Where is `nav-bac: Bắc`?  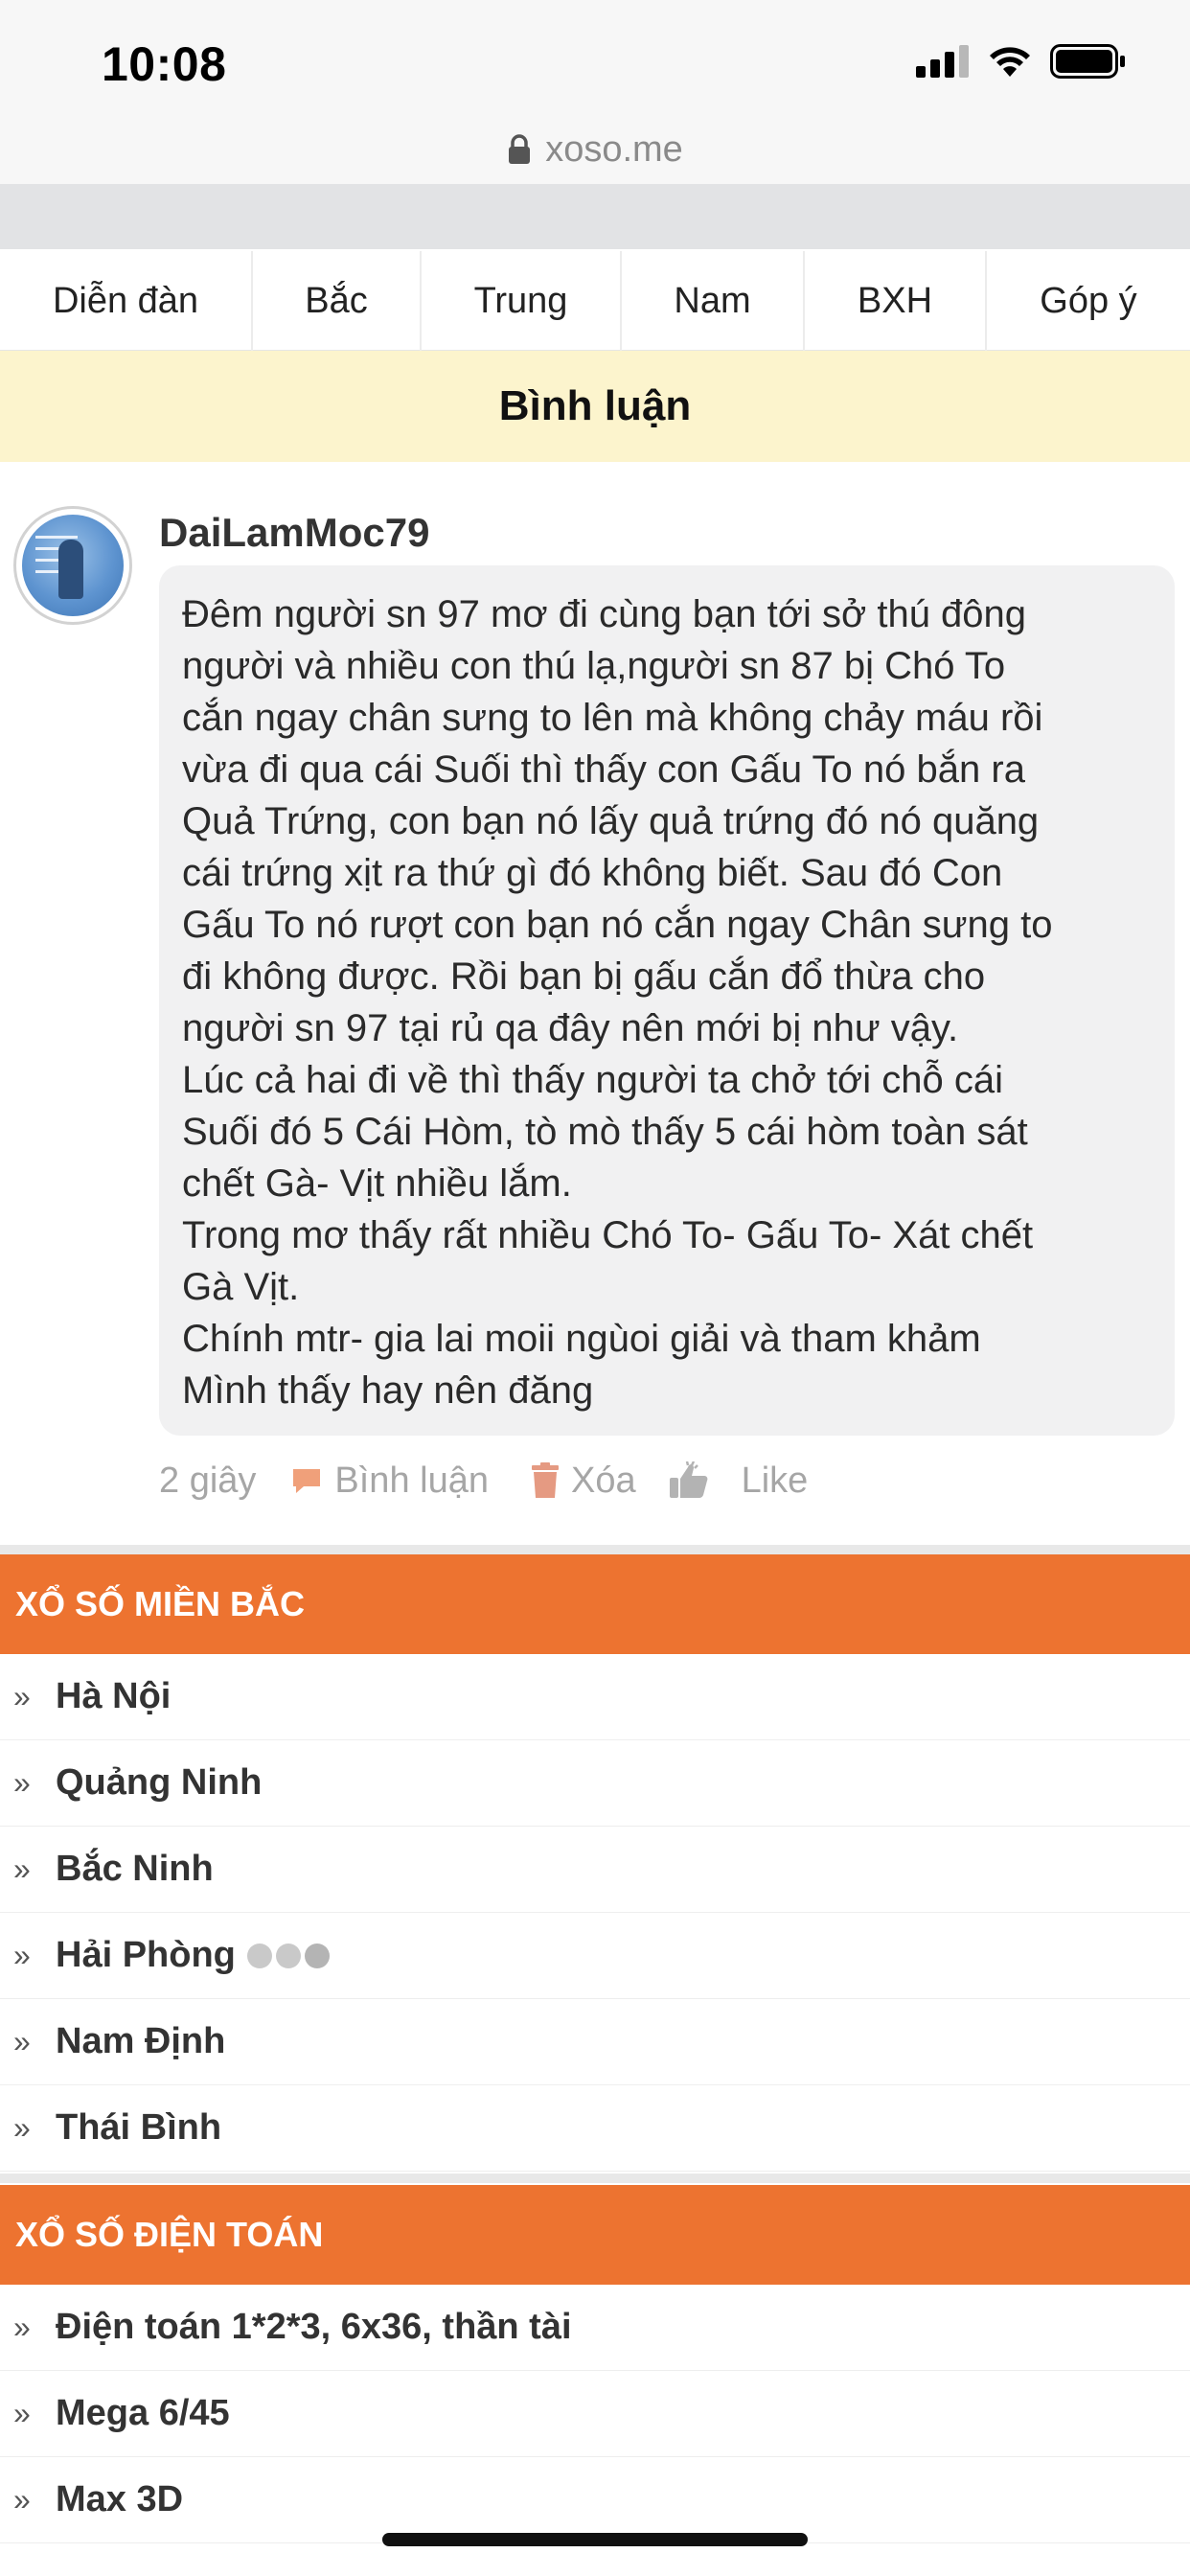 nav-bac: Bắc is located at coordinates (338, 301).